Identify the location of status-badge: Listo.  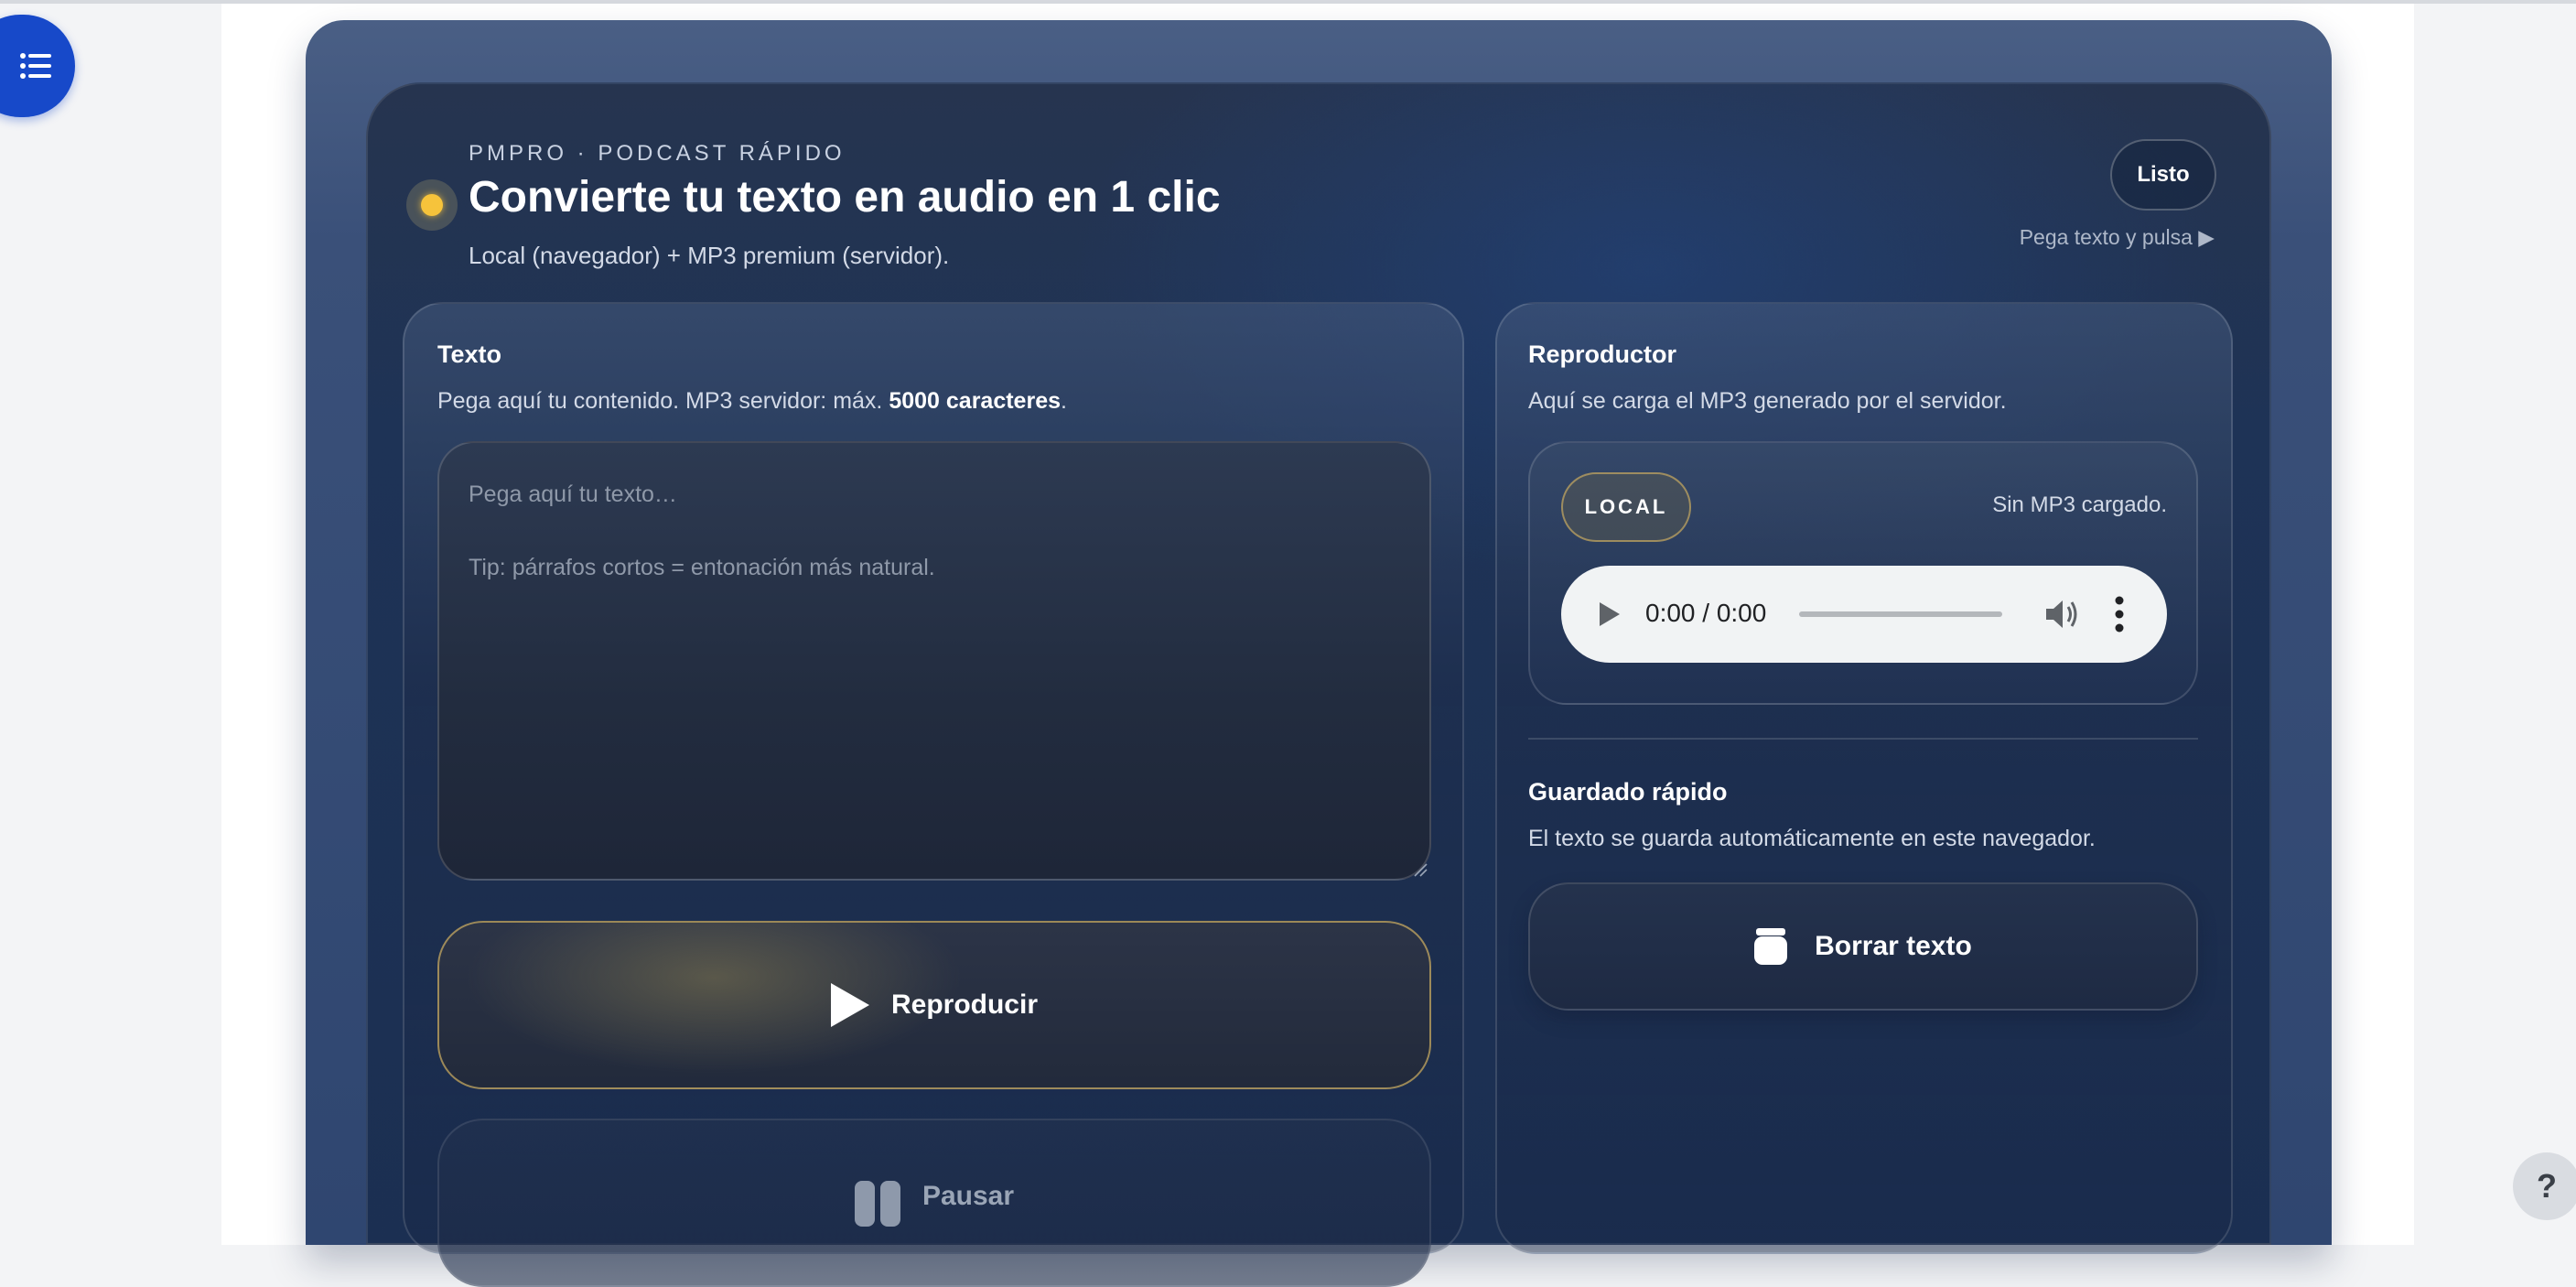
(2163, 175).